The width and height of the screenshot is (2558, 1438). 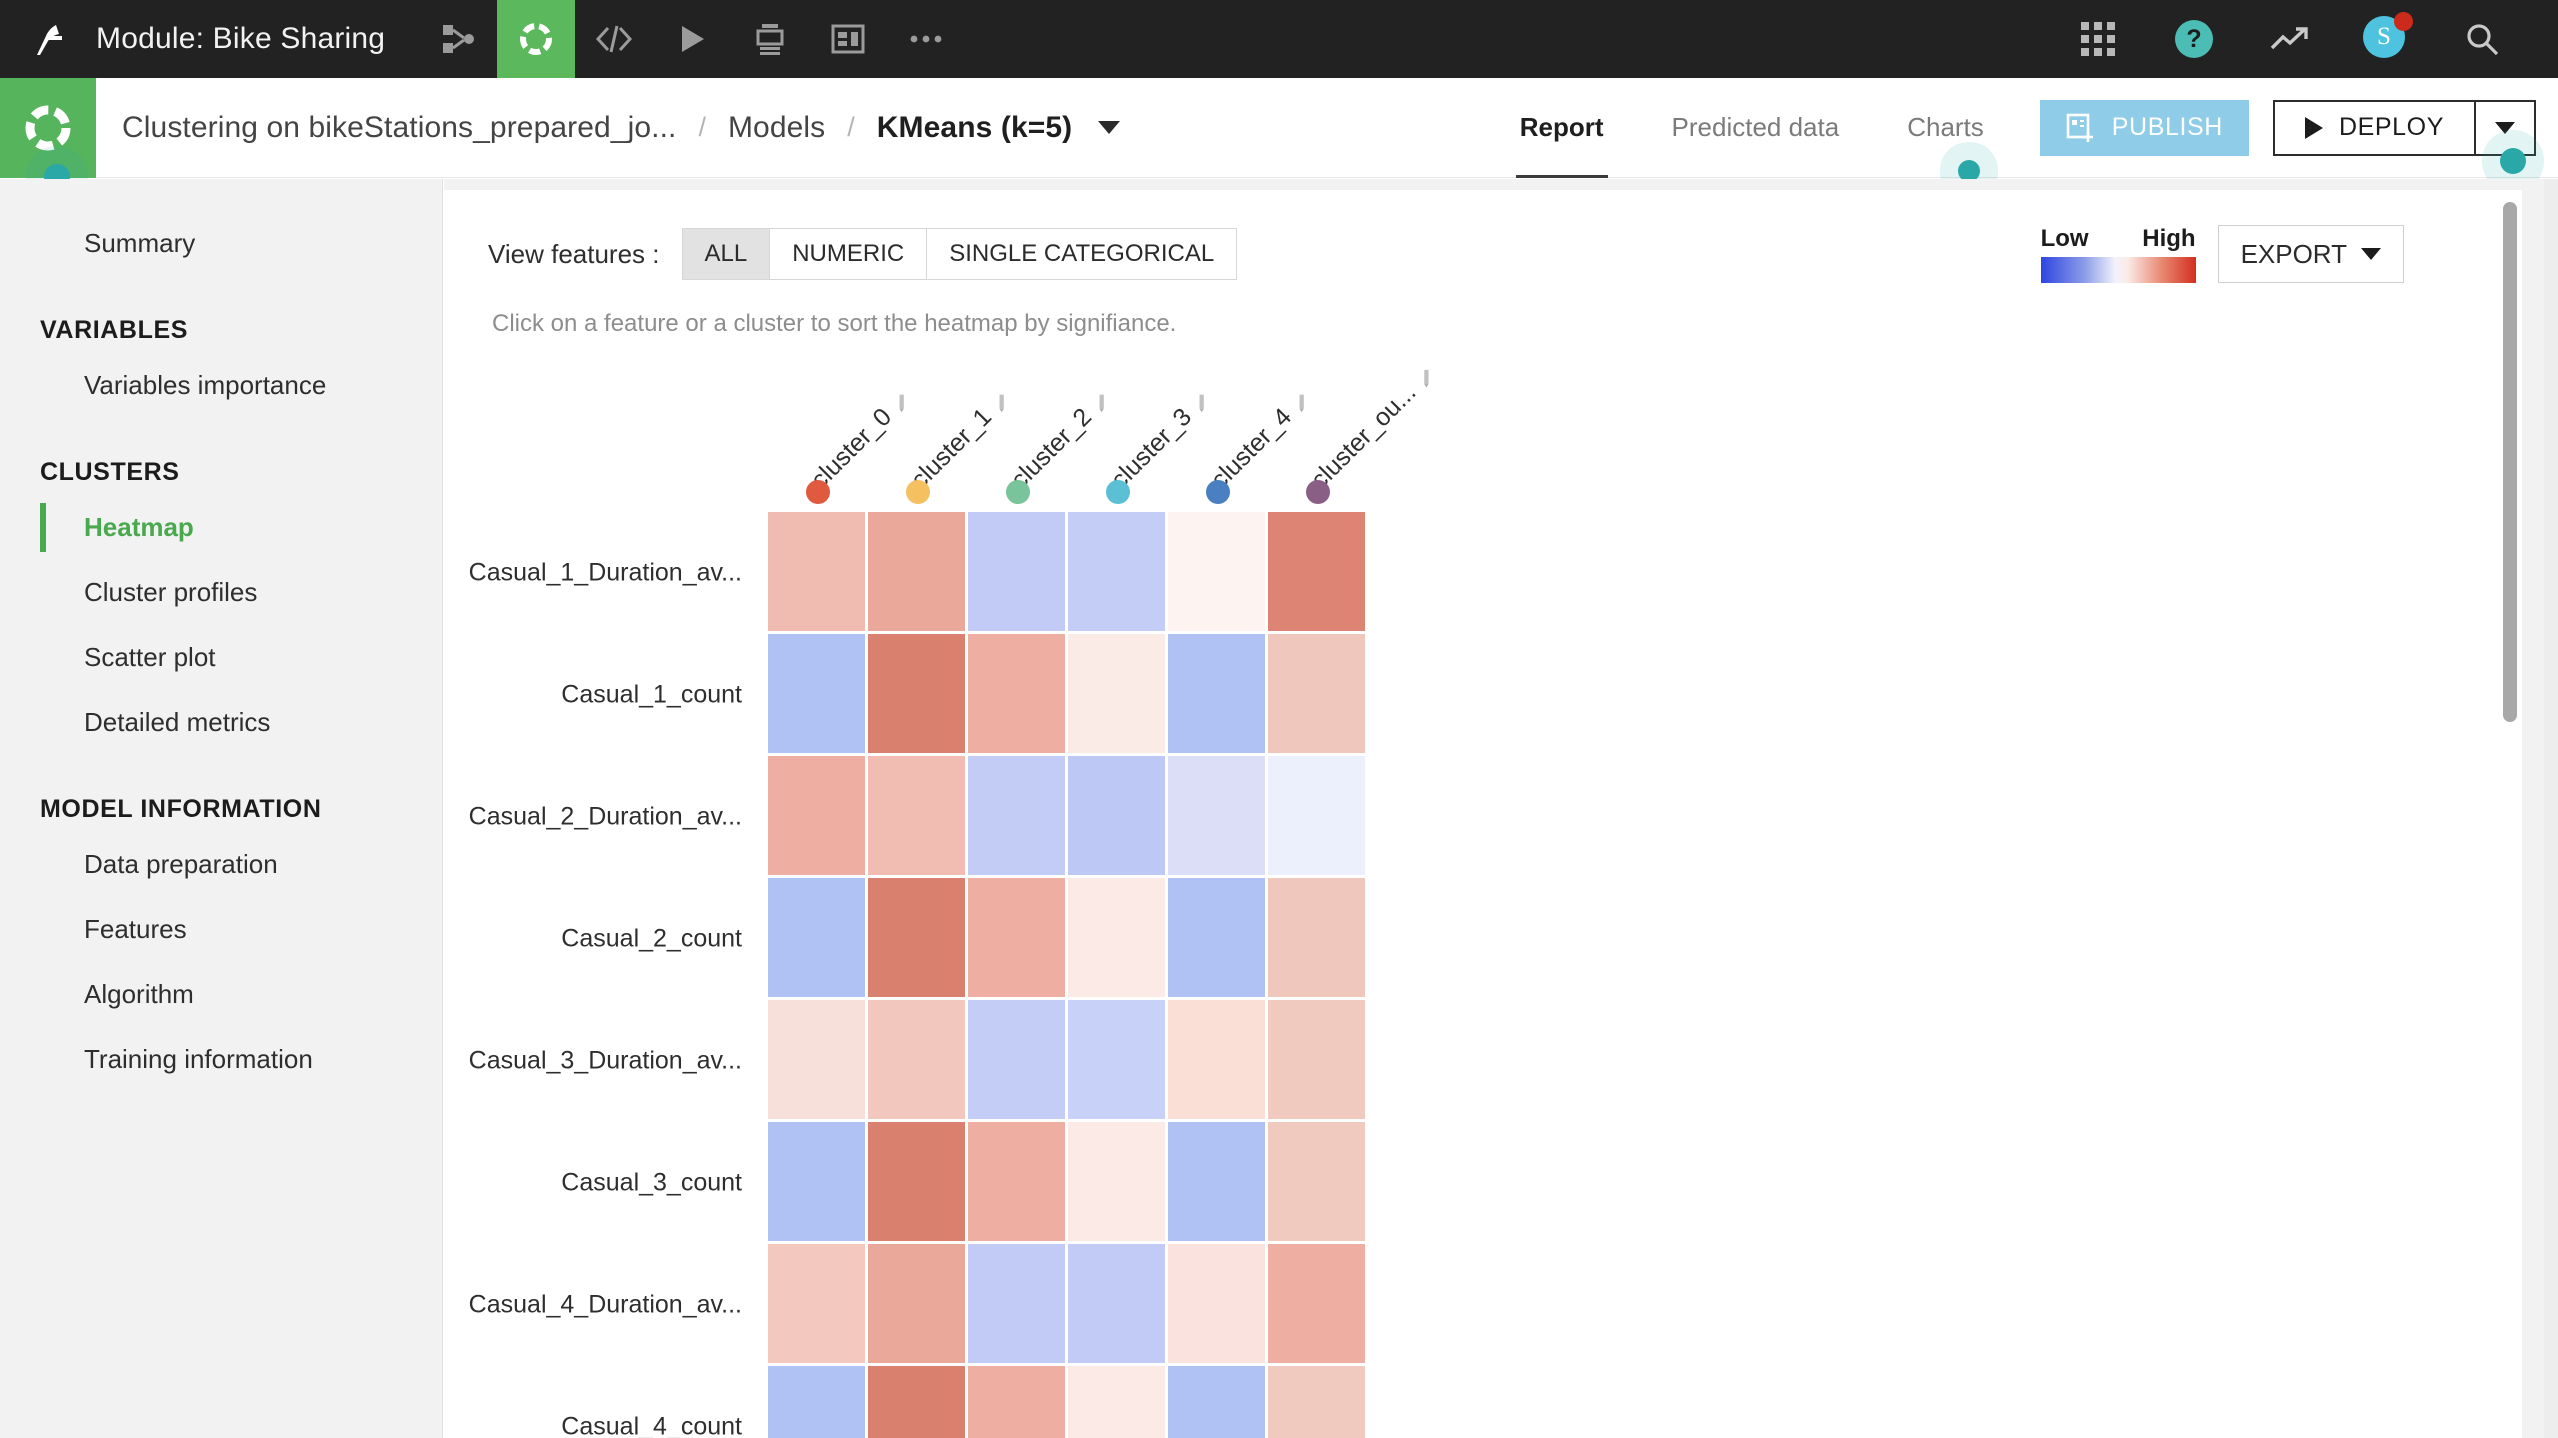 I want to click on run-icon, so click(x=692, y=39).